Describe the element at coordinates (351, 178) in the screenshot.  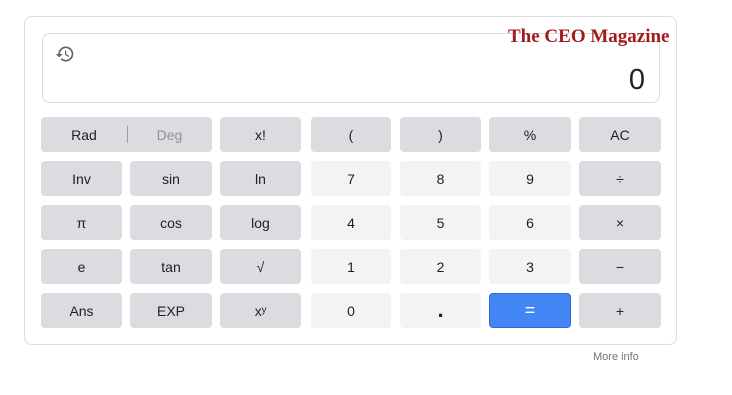
I see `digit-7-button: 7` at that location.